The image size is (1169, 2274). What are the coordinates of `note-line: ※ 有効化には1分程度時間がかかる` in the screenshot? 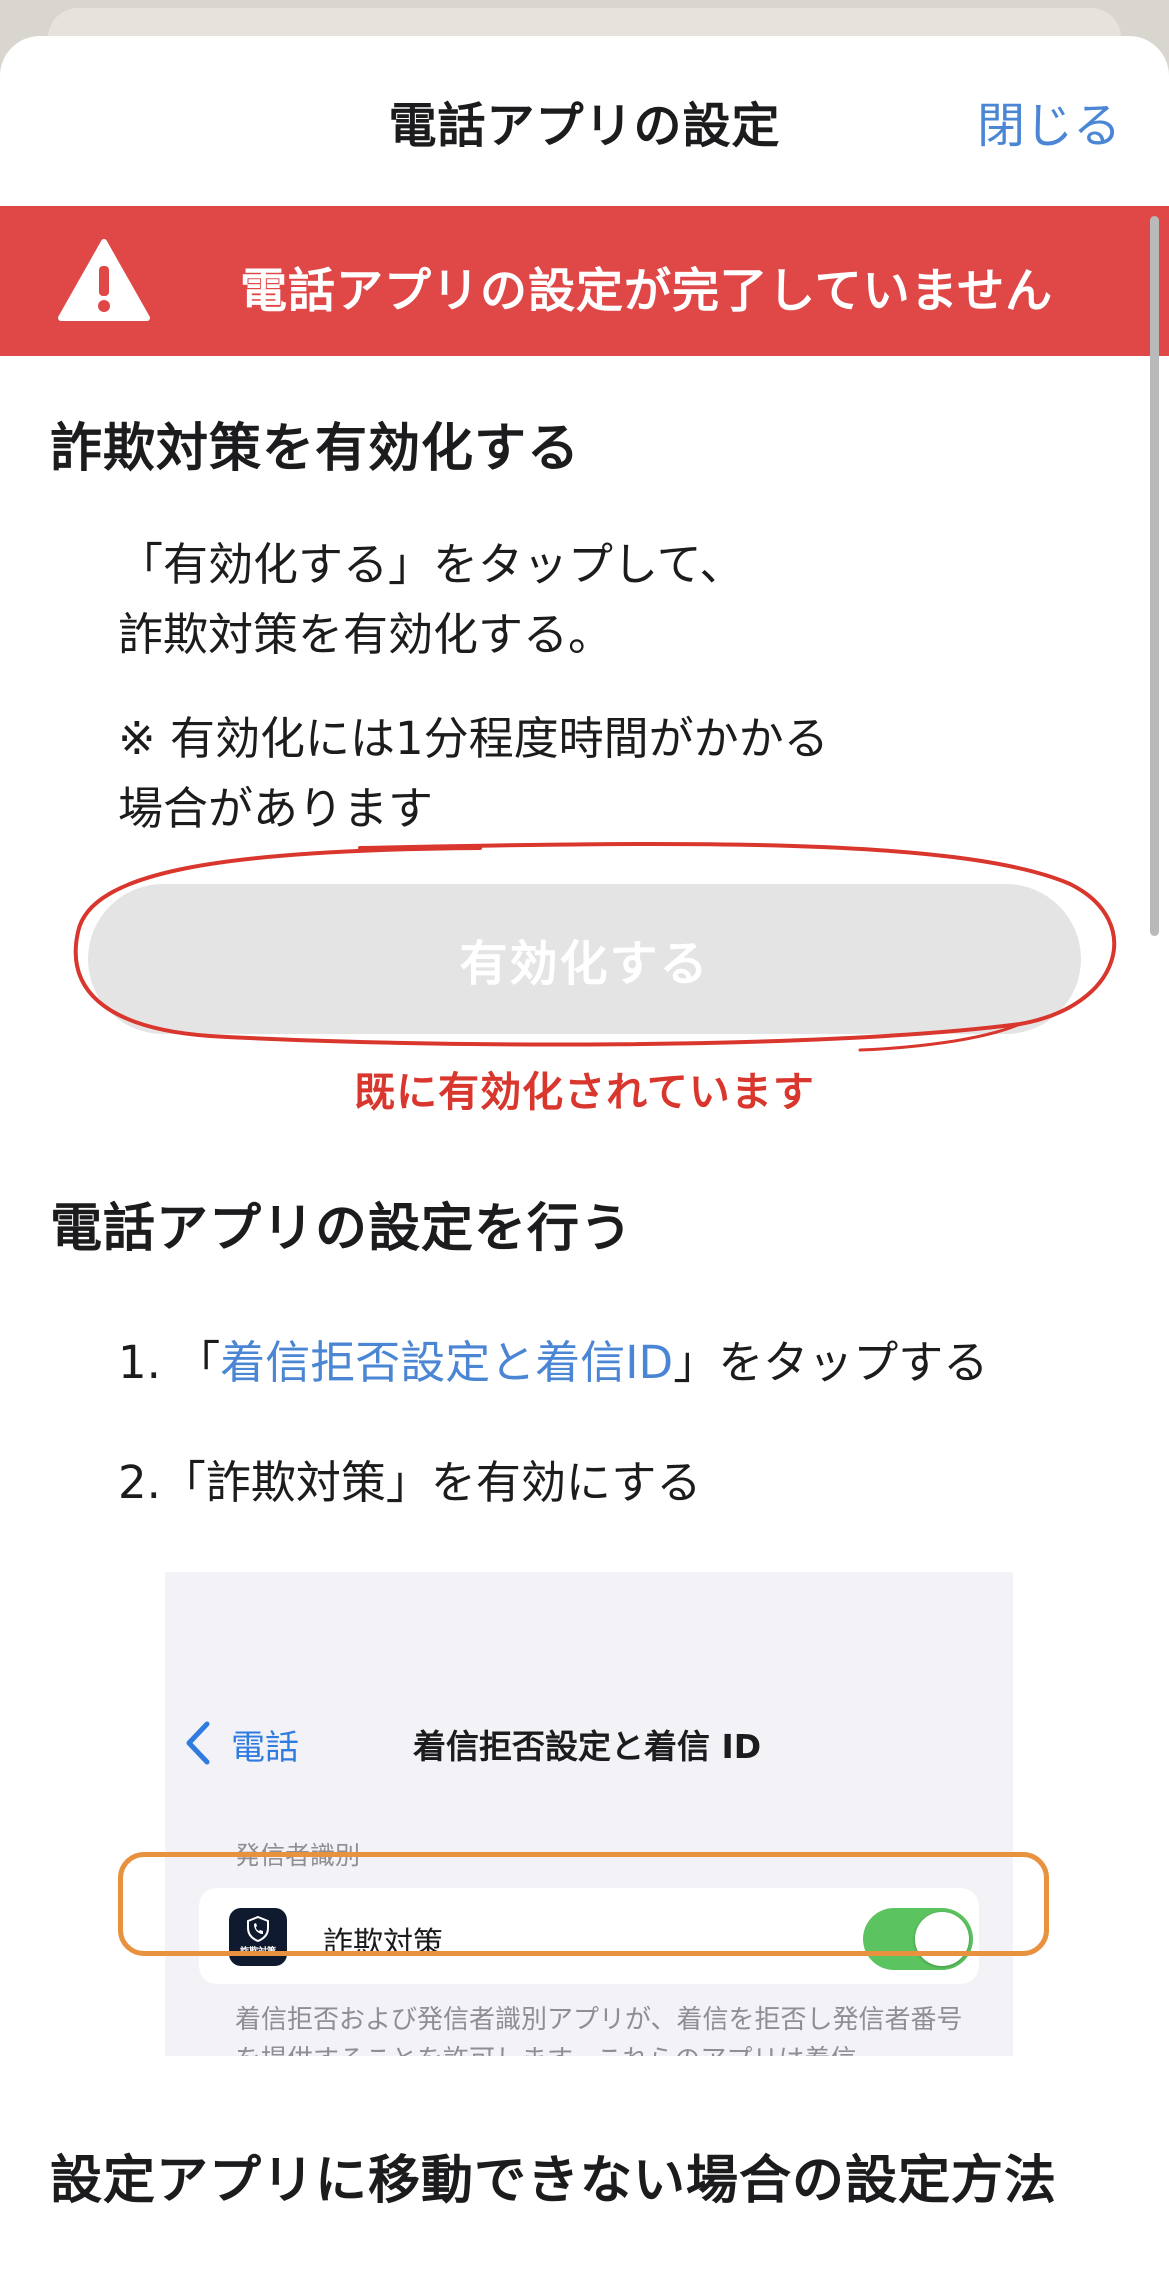 It's located at (473, 738).